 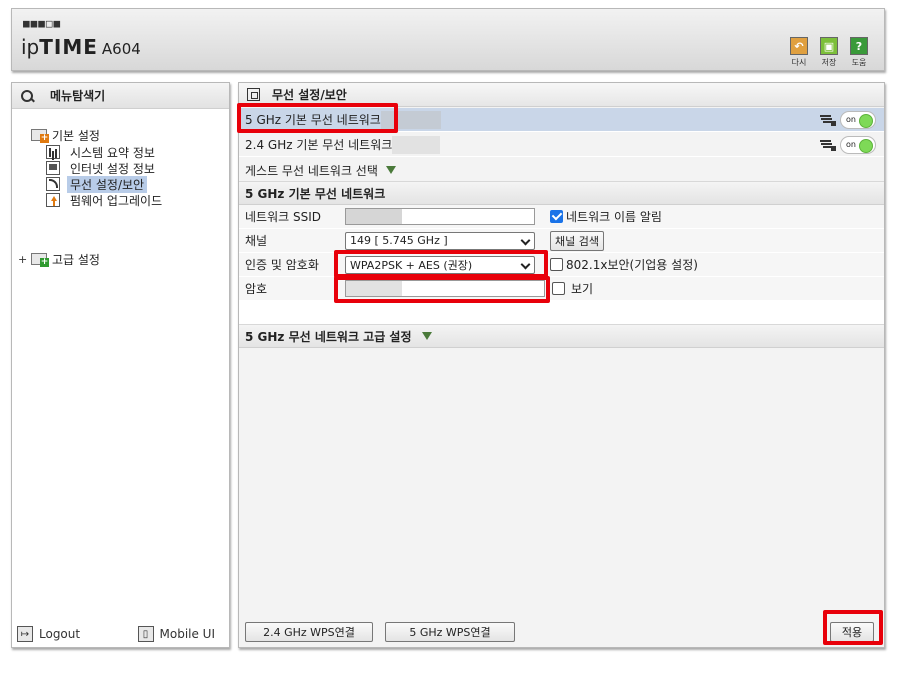 I want to click on wps-24ghz-button: 2.4 GHz WPS연결, so click(x=309, y=632).